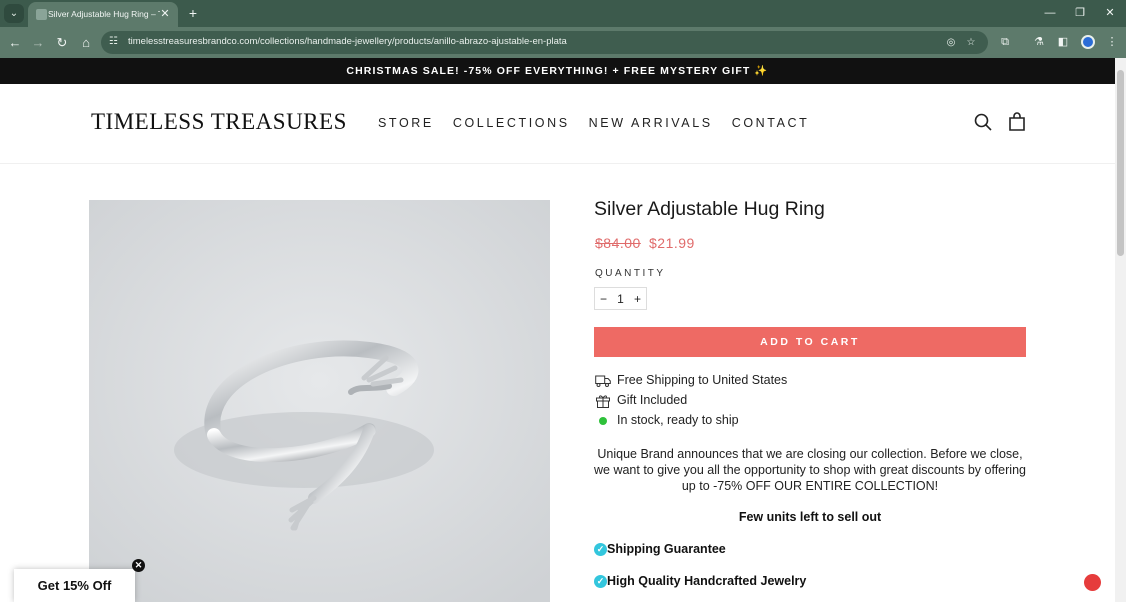 The height and width of the screenshot is (602, 1126). I want to click on in-stock-dot-icon, so click(603, 421).